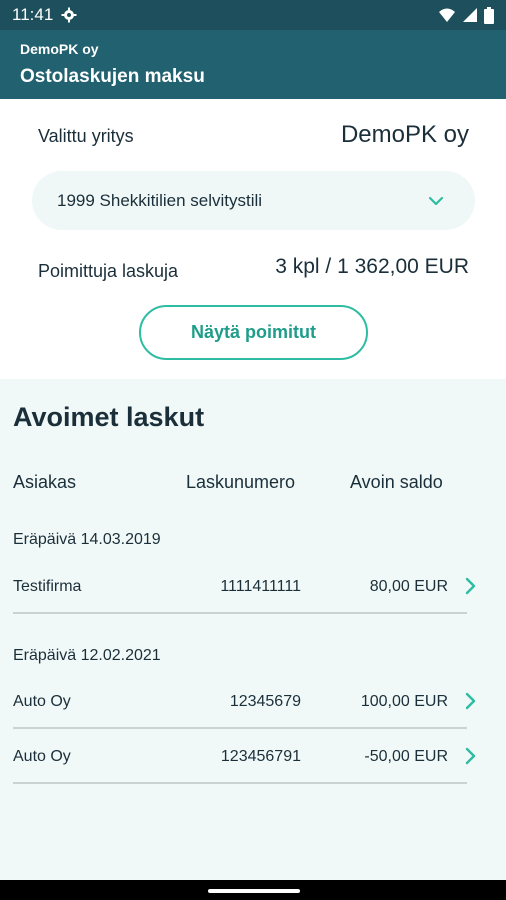 This screenshot has width=506, height=900. Describe the element at coordinates (489, 15) in the screenshot. I see `battery-icon` at that location.